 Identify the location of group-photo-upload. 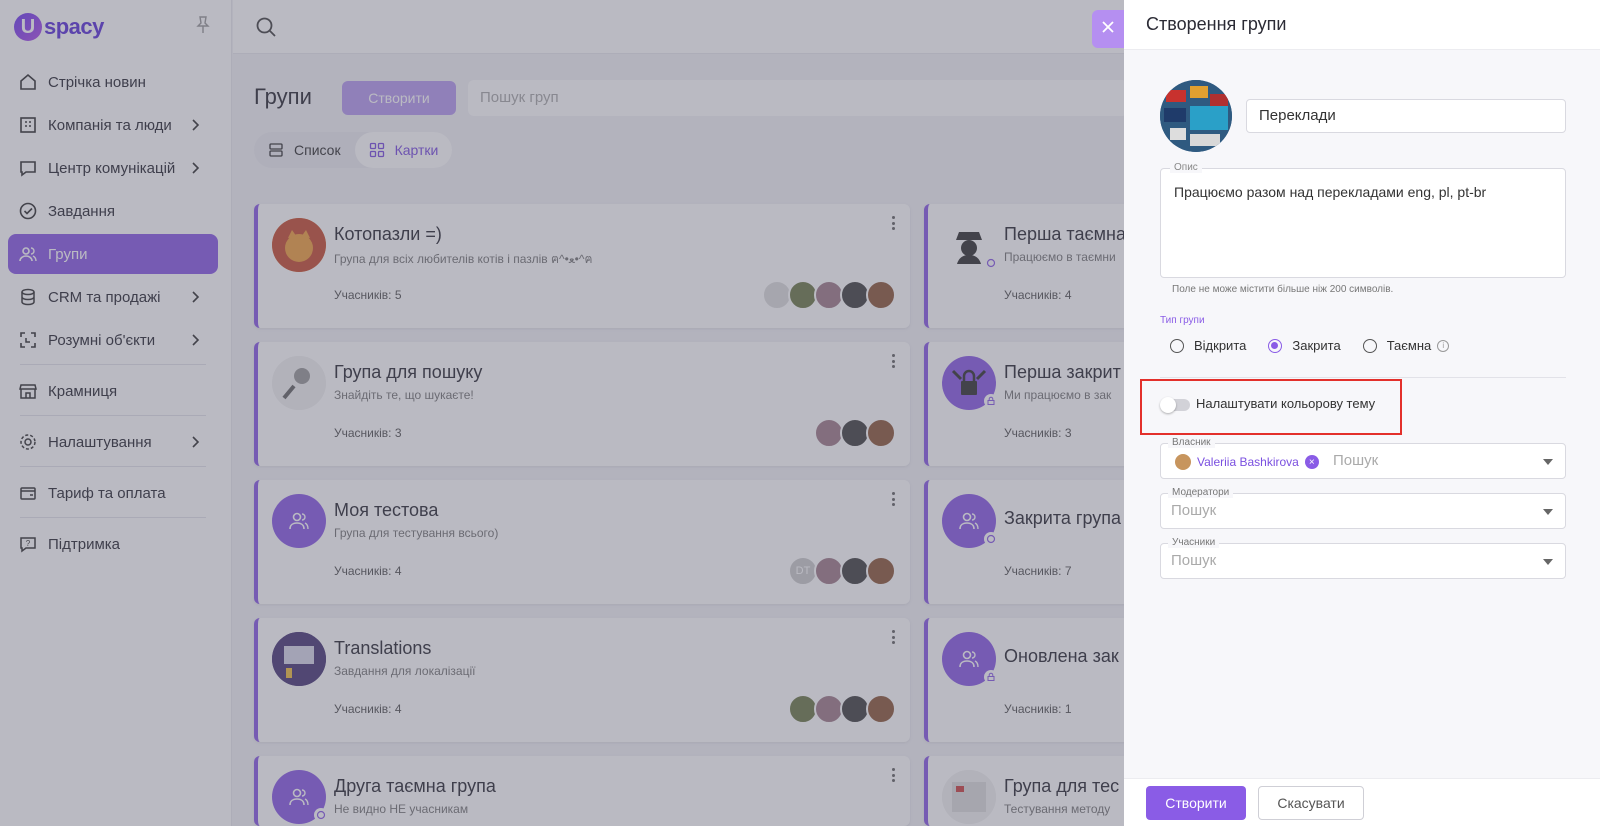
(1196, 116).